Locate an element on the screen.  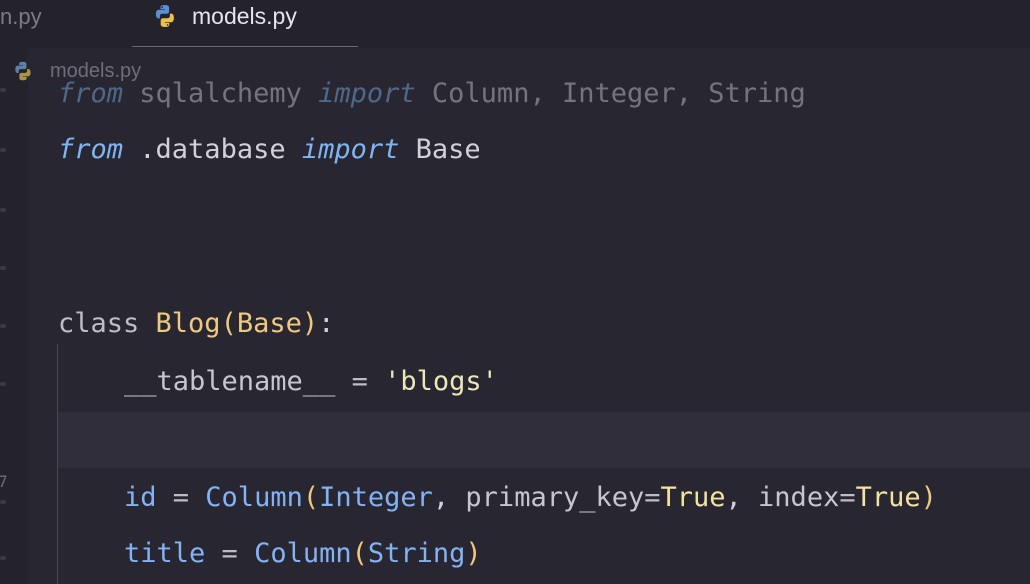
keyword-arg: index is located at coordinates (799, 497).